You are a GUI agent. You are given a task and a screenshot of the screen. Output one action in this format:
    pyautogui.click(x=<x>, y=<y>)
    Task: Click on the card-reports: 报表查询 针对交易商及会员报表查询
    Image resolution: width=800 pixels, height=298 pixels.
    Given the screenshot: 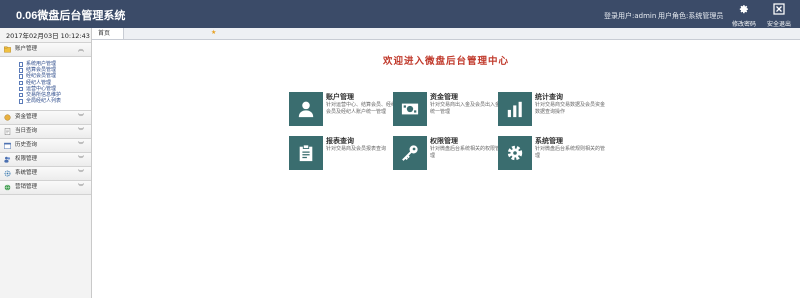 What is the action you would take?
    pyautogui.click(x=341, y=154)
    